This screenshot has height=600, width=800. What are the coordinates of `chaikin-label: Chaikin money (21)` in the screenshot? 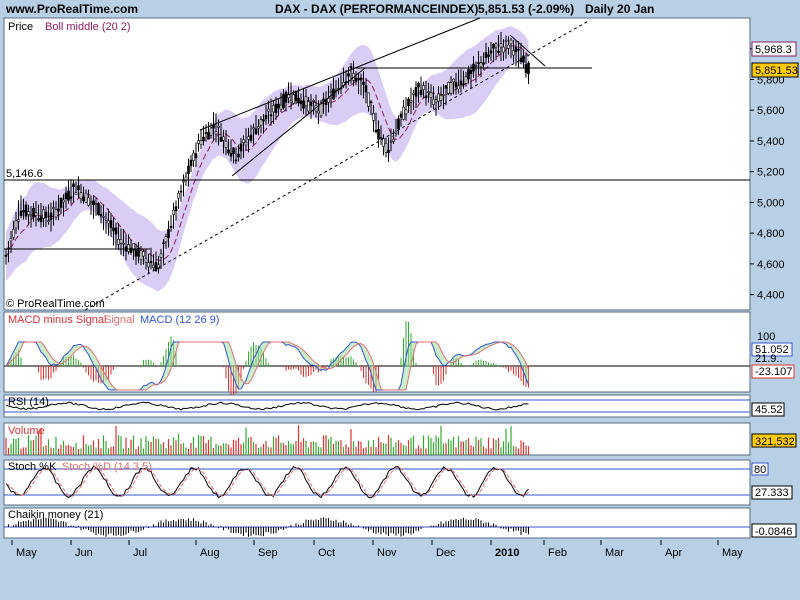 It's located at (55, 515).